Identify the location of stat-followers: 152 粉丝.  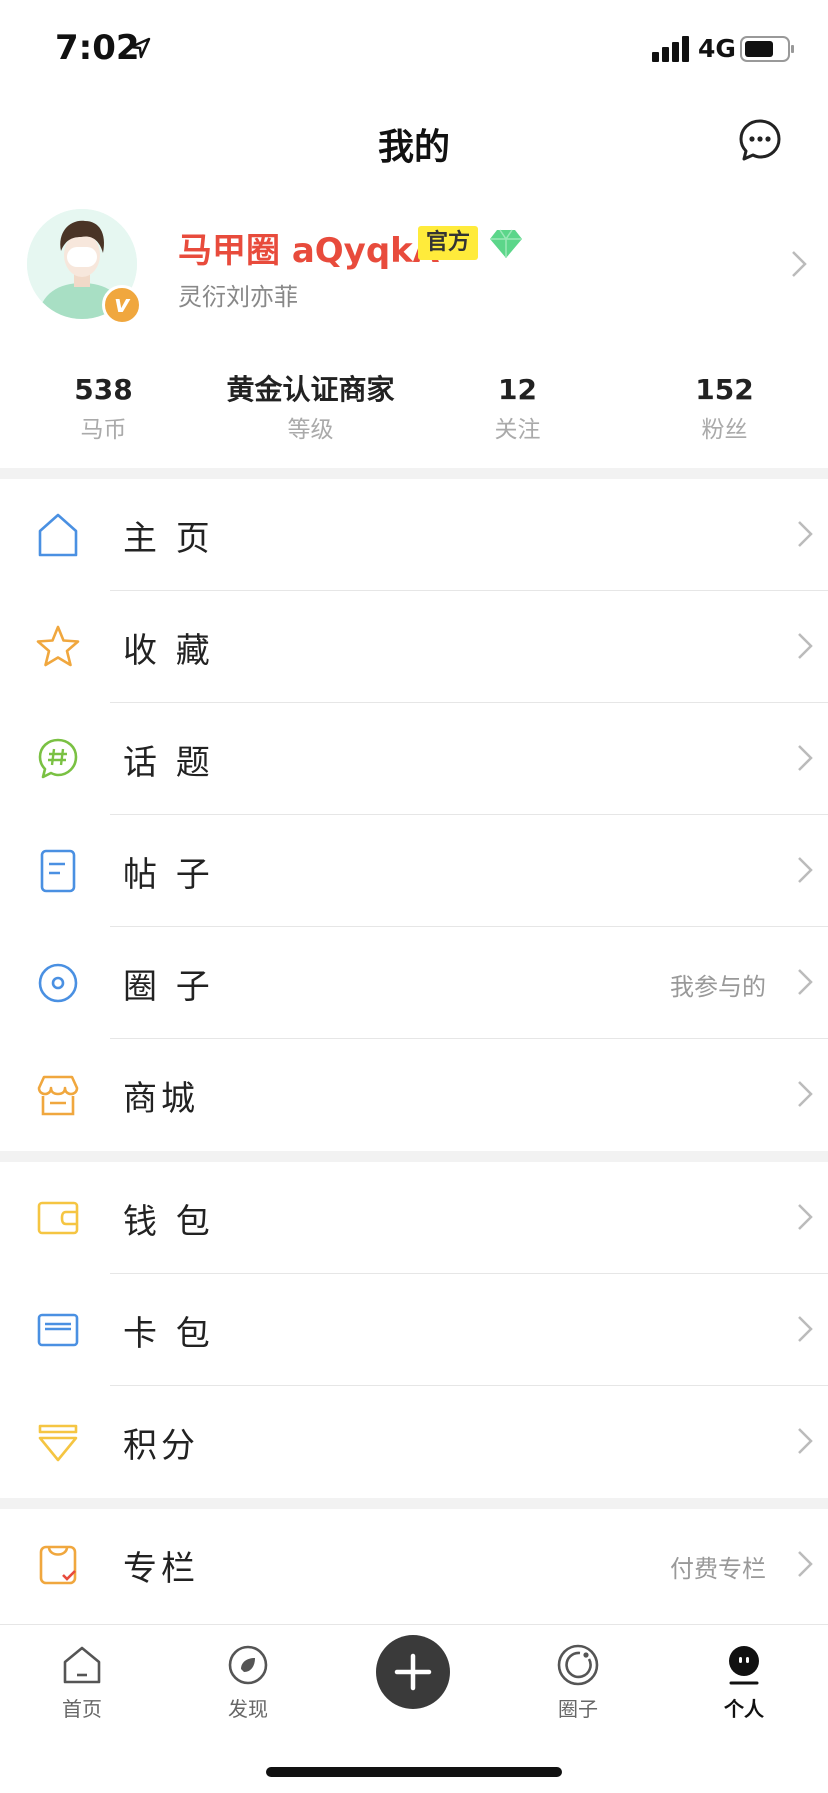
(724, 410).